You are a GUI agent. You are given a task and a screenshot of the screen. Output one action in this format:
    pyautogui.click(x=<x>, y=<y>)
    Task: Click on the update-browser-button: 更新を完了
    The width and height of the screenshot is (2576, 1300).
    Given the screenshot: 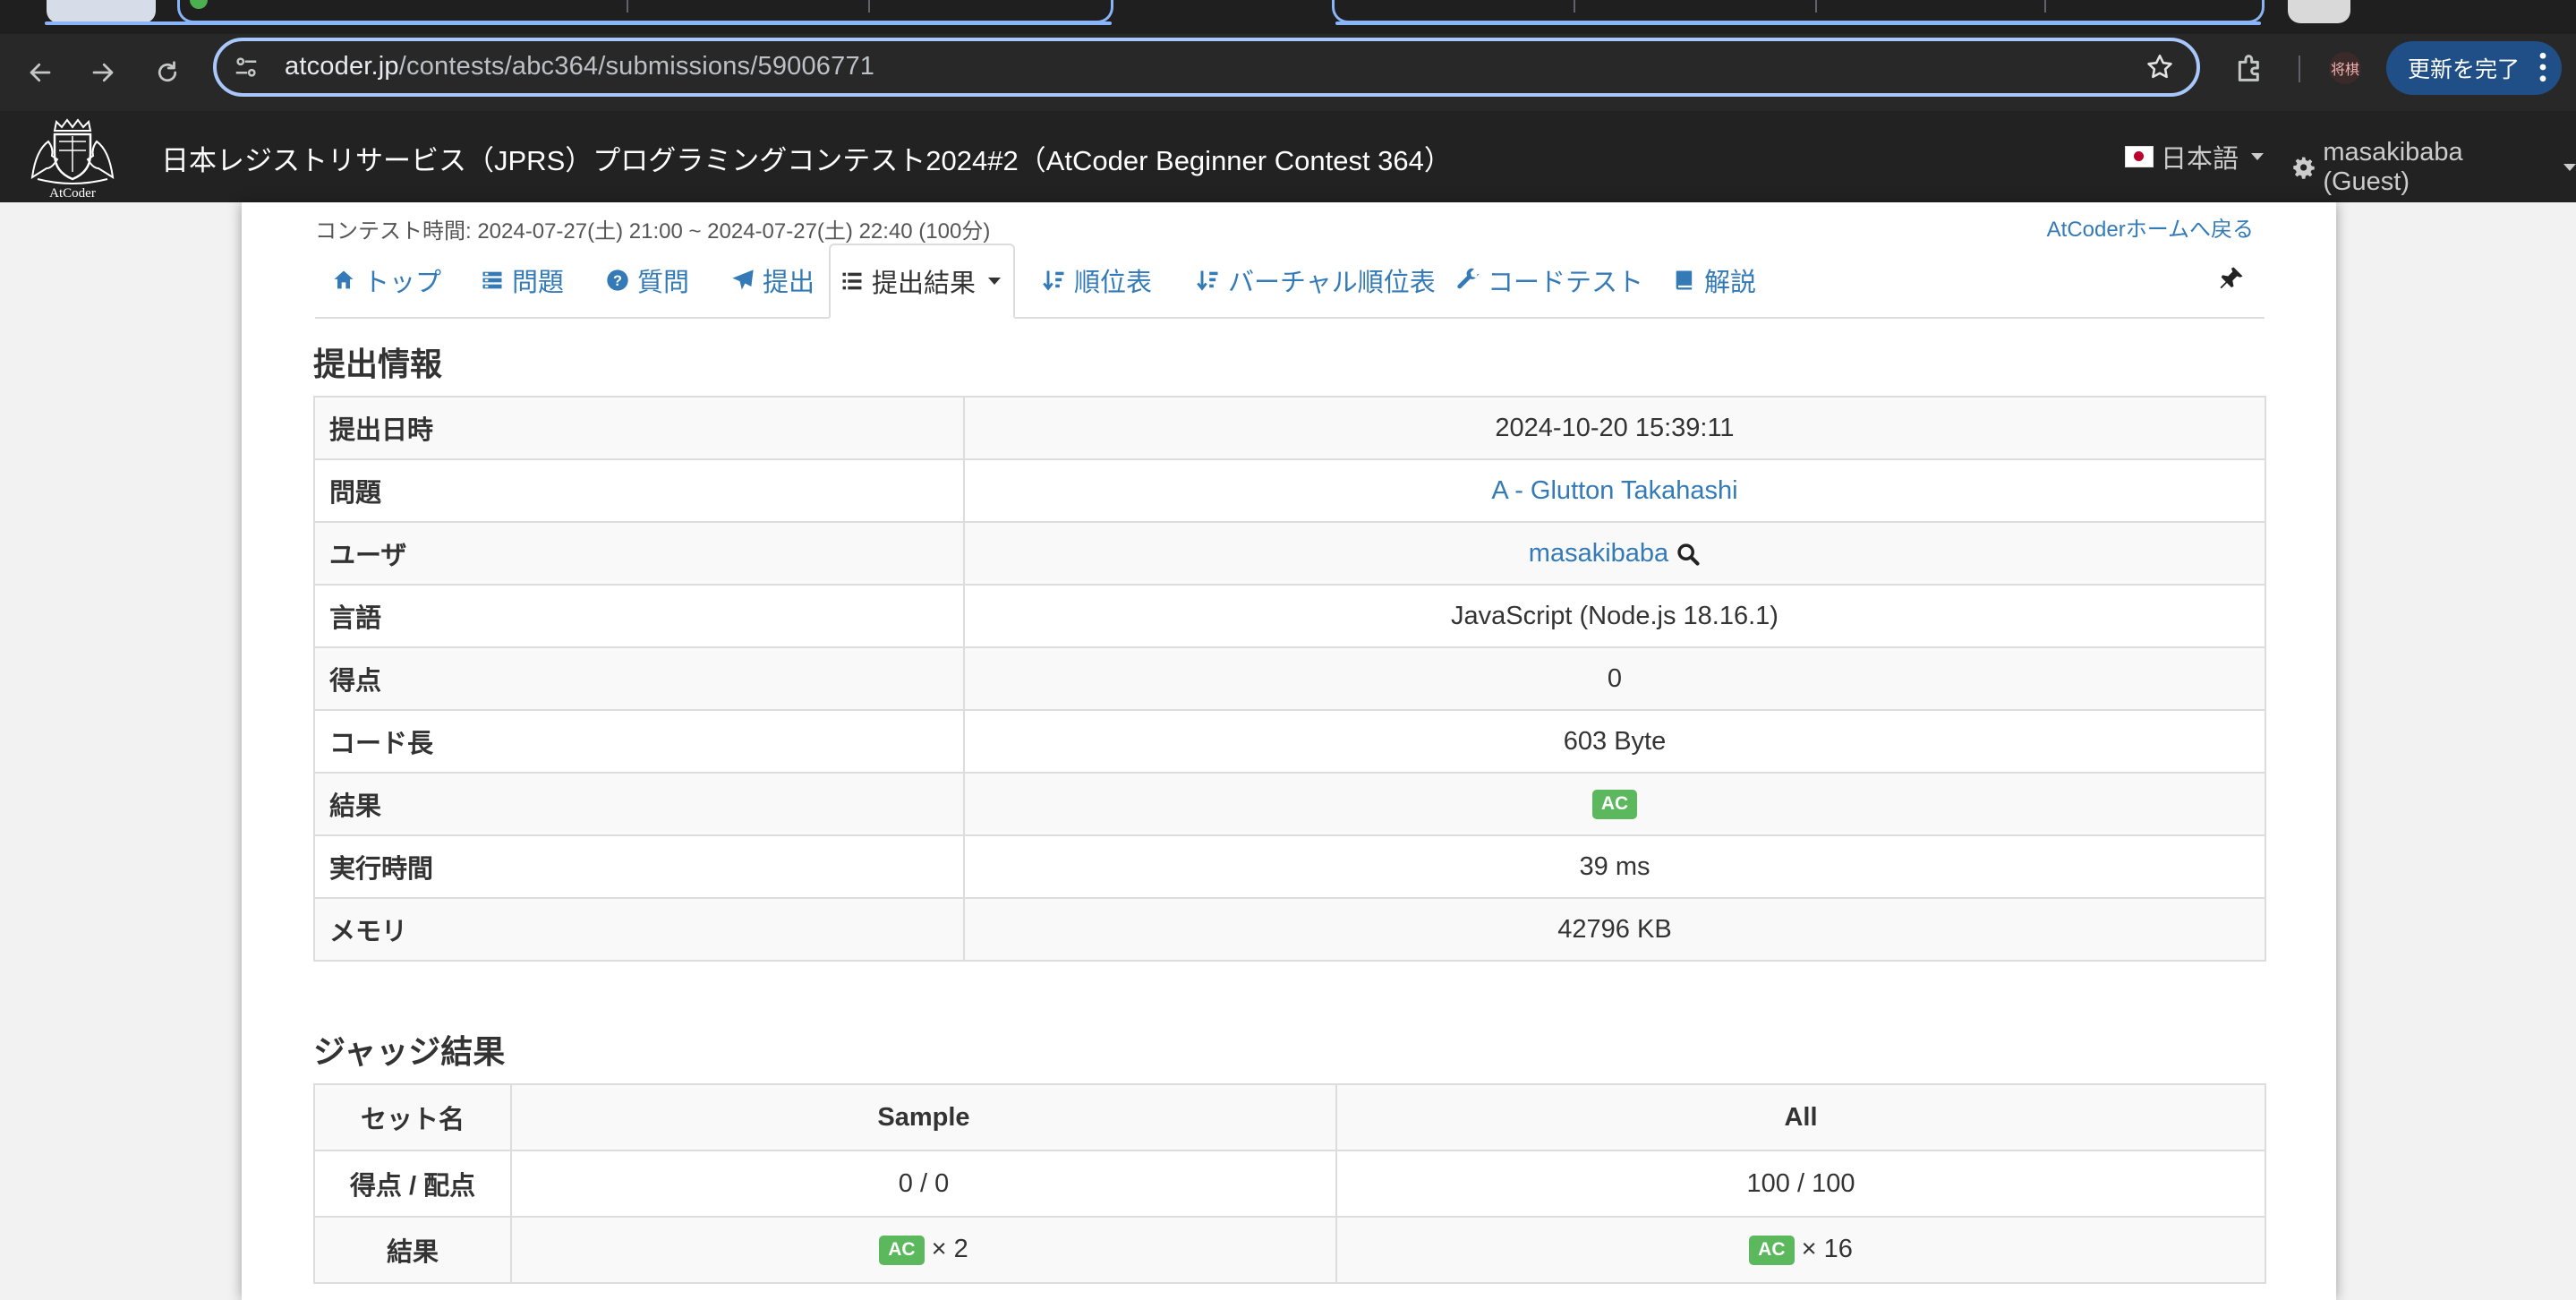 What is the action you would take?
    pyautogui.click(x=2474, y=68)
    